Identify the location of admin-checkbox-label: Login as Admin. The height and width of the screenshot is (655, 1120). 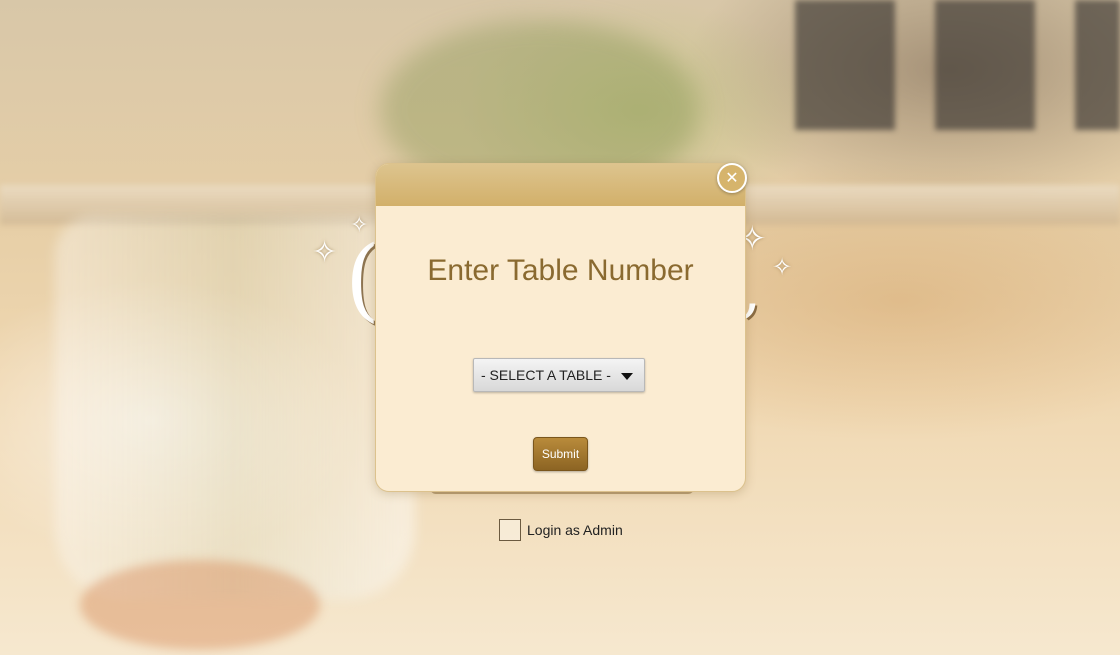
(575, 530).